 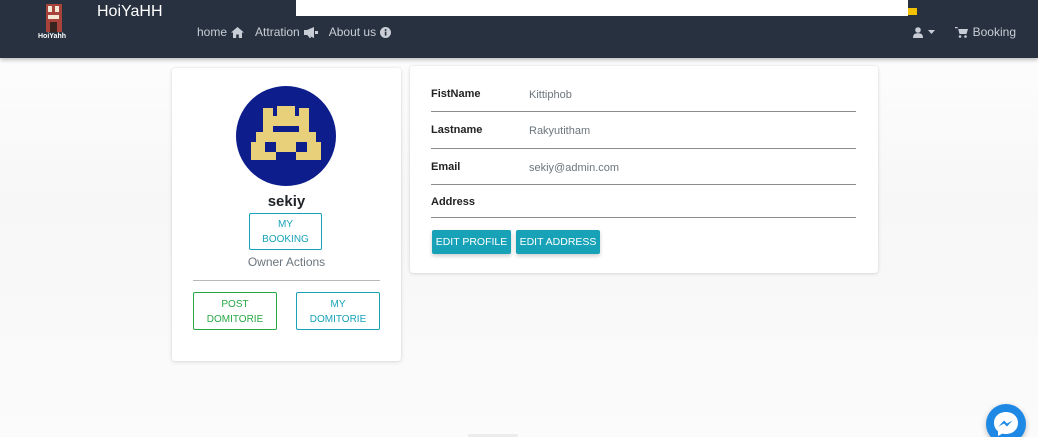 I want to click on mydorm-line1: MY, so click(x=338, y=304).